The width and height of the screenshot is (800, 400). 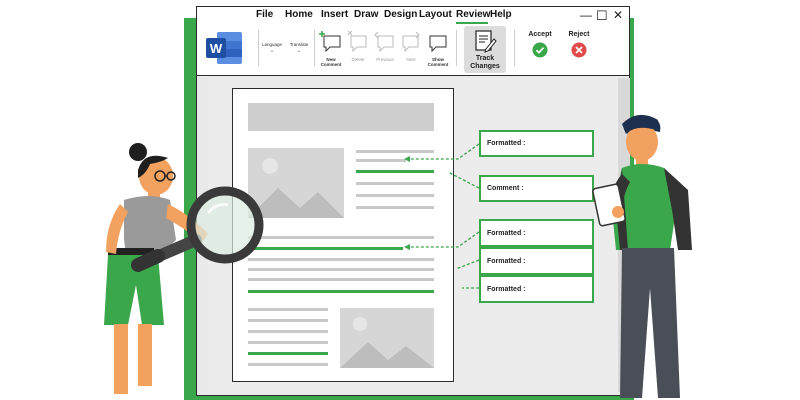 What do you see at coordinates (216, 48) in the screenshot?
I see `svg-text: W` at bounding box center [216, 48].